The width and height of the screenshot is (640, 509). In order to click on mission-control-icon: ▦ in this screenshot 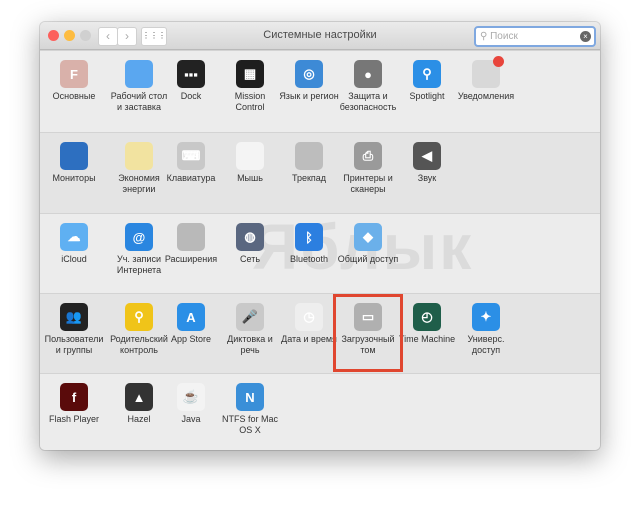, I will do `click(250, 74)`.